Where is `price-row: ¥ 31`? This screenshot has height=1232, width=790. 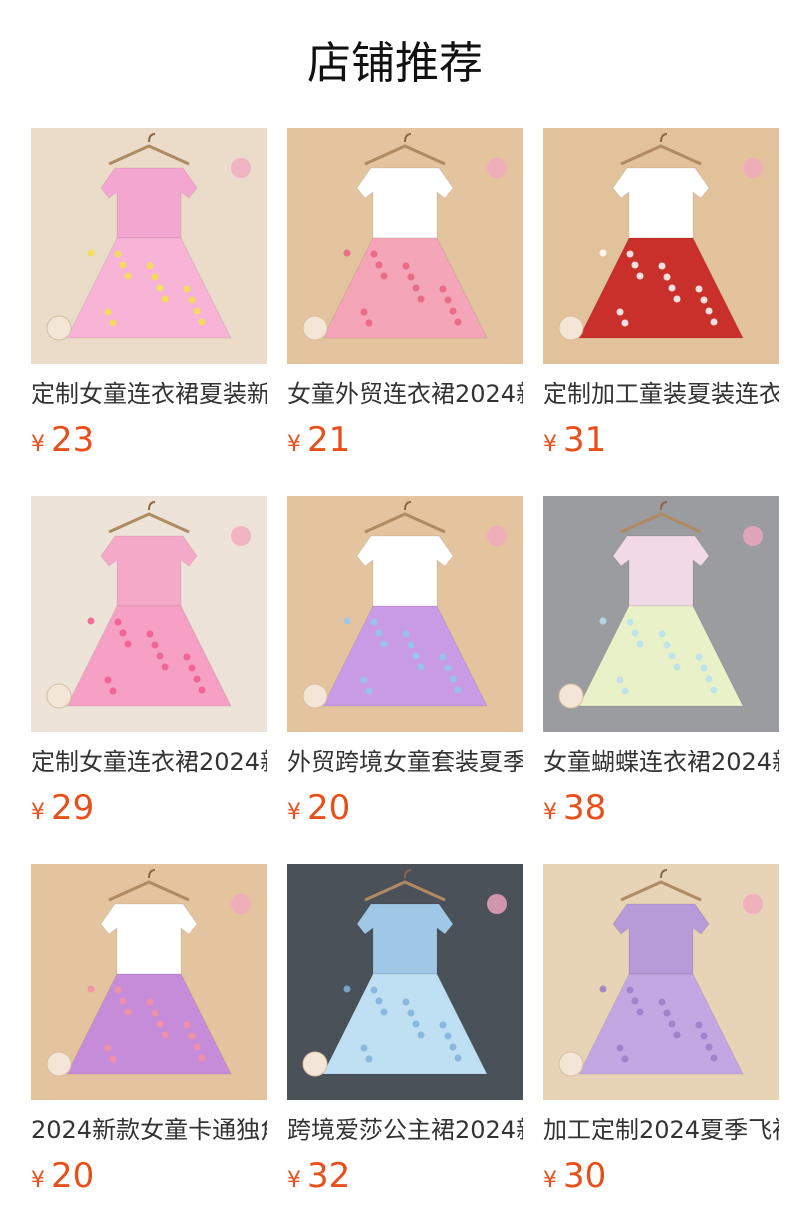
price-row: ¥ 31 is located at coordinates (661, 440).